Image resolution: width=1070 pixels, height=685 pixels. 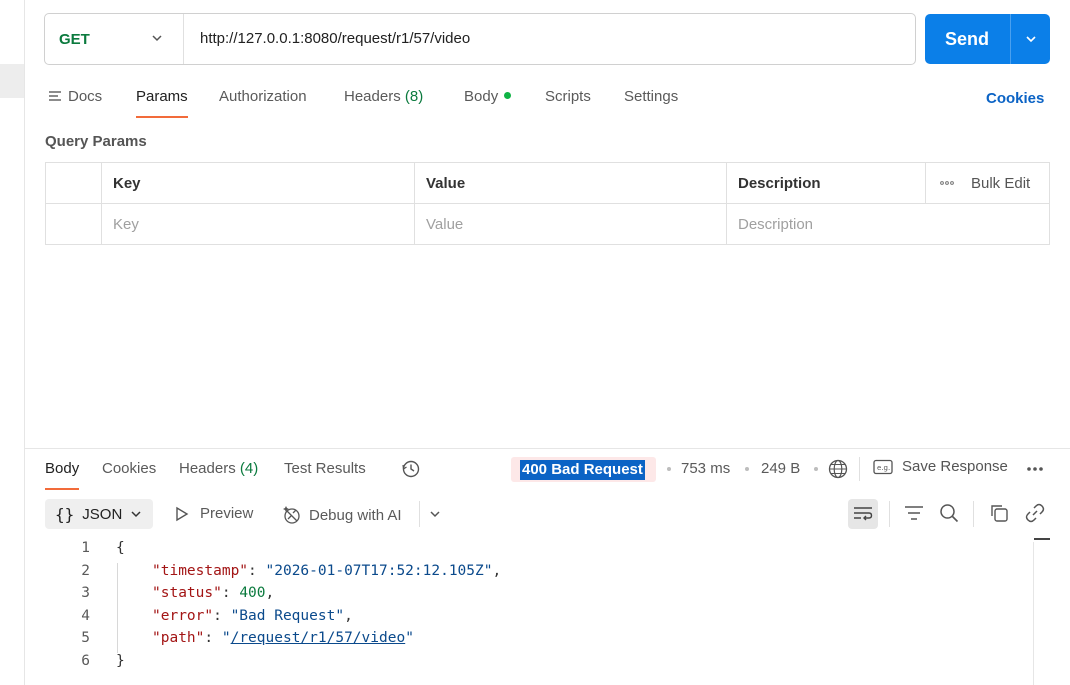 I want to click on json-value-error: "Bad Request", so click(x=287, y=615).